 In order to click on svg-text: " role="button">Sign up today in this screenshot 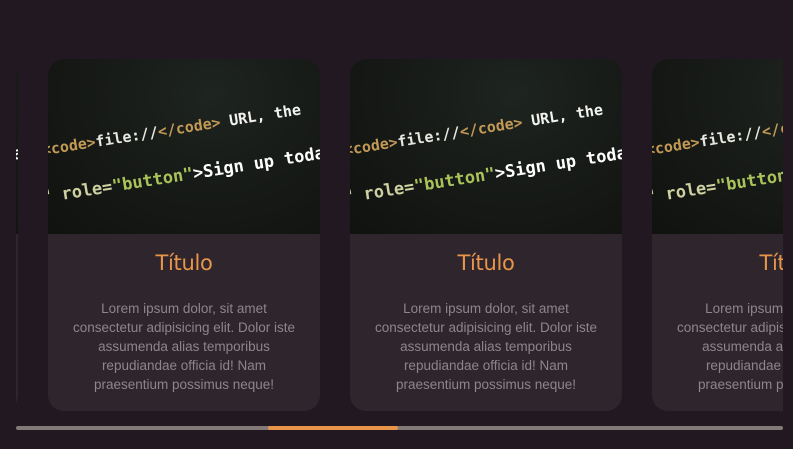, I will do `click(17, 175)`.